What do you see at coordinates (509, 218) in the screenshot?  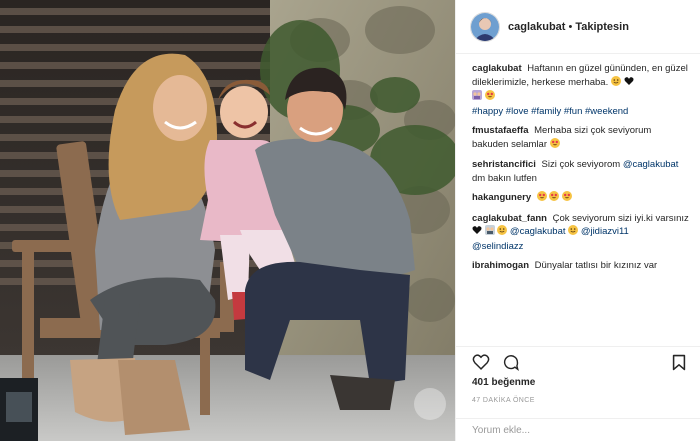 I see `comment-username: caglakubat_fann` at bounding box center [509, 218].